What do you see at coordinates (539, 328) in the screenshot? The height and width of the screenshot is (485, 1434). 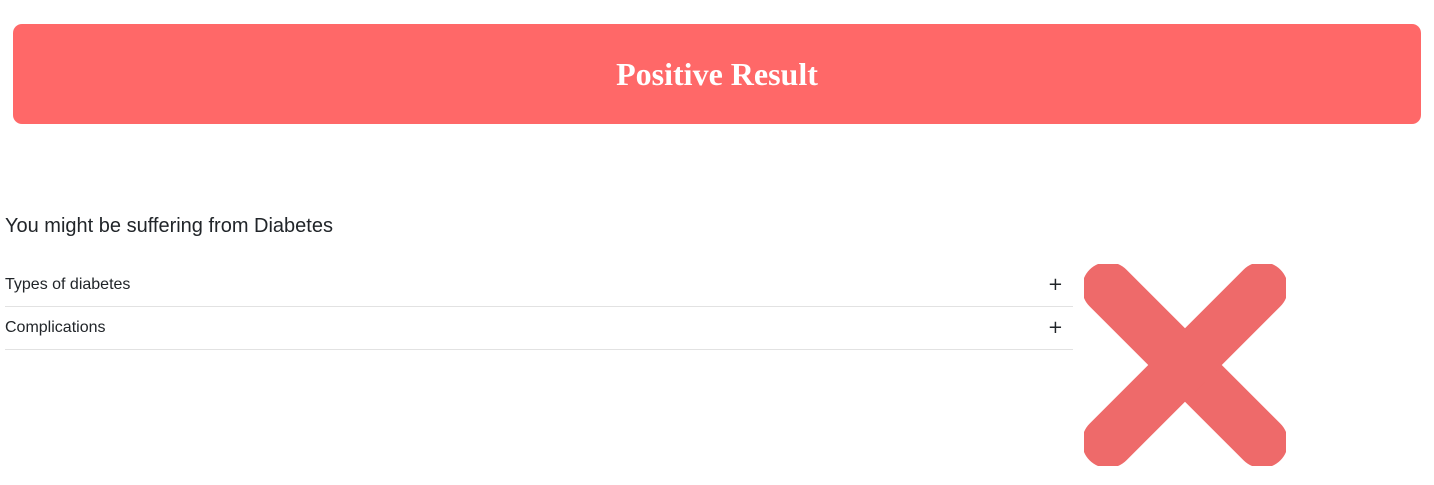 I see `accordion-item-complications: Complications +` at bounding box center [539, 328].